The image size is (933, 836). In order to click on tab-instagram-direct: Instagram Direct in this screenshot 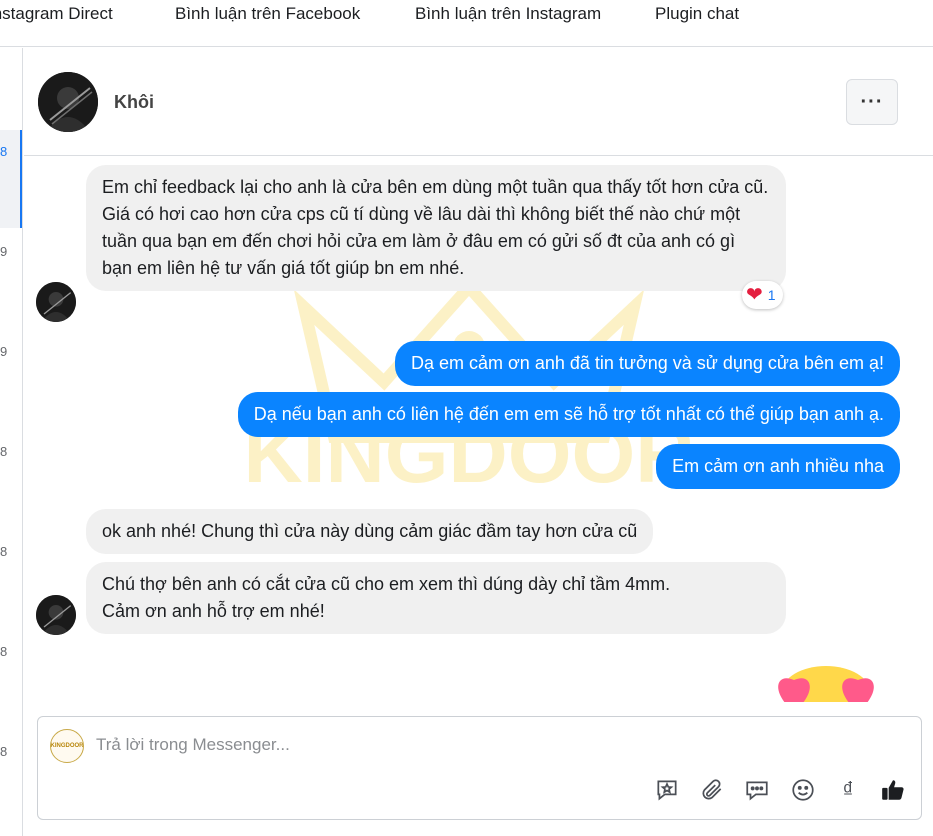, I will do `click(56, 14)`.